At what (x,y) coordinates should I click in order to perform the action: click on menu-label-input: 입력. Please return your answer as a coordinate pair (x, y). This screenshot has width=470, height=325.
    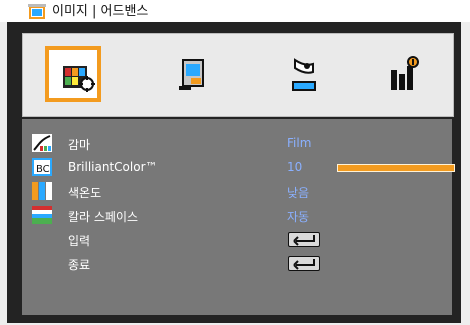
    Looking at the image, I should click on (79, 241).